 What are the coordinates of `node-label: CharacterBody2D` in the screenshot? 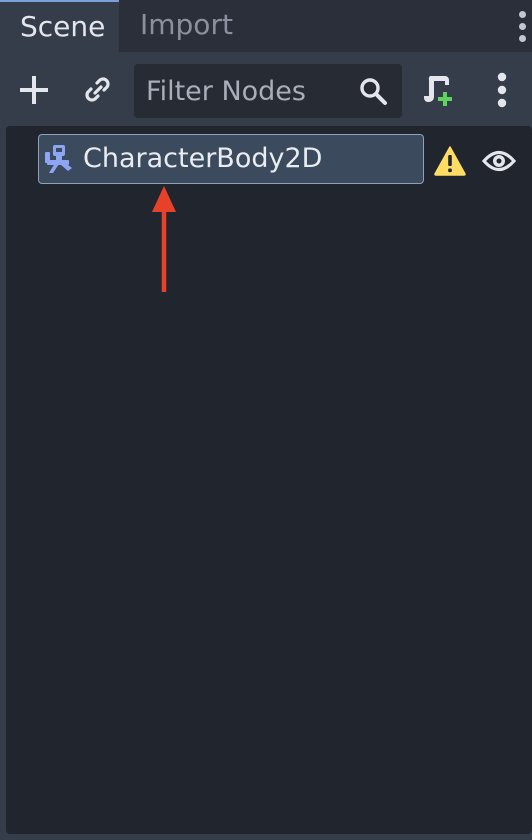 It's located at (203, 158).